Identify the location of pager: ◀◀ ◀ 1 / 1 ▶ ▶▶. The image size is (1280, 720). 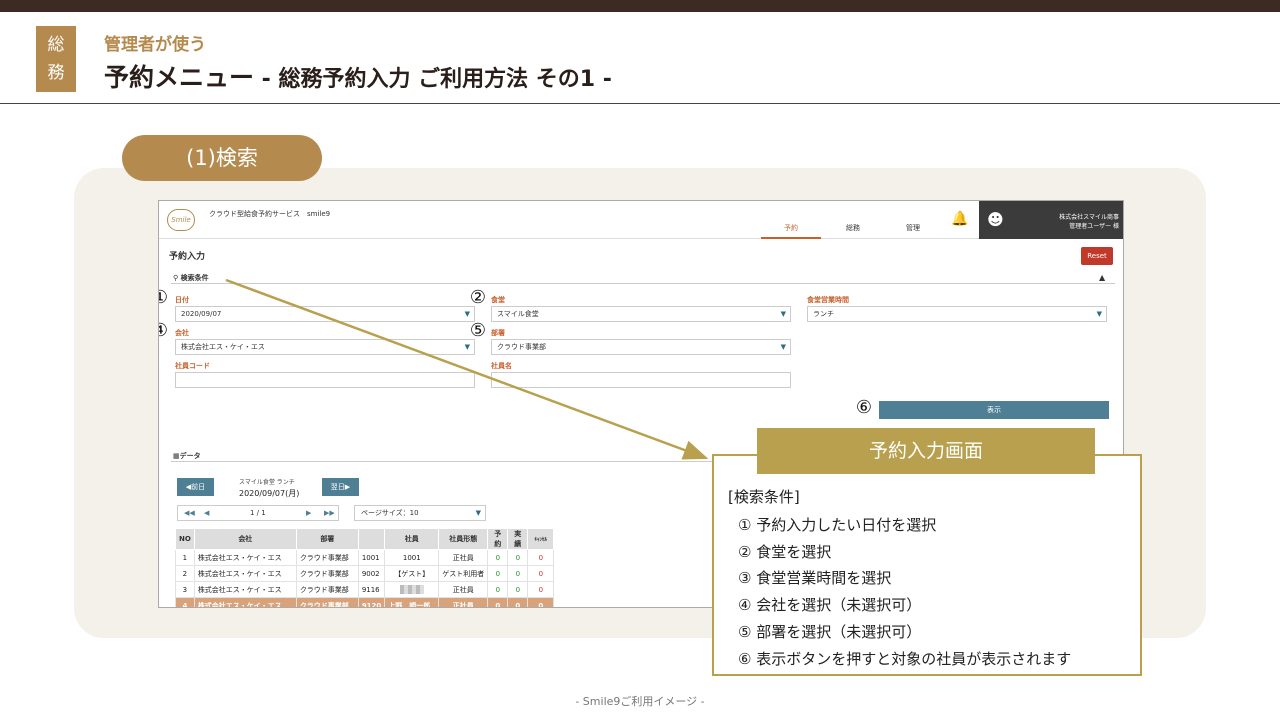
(258, 513).